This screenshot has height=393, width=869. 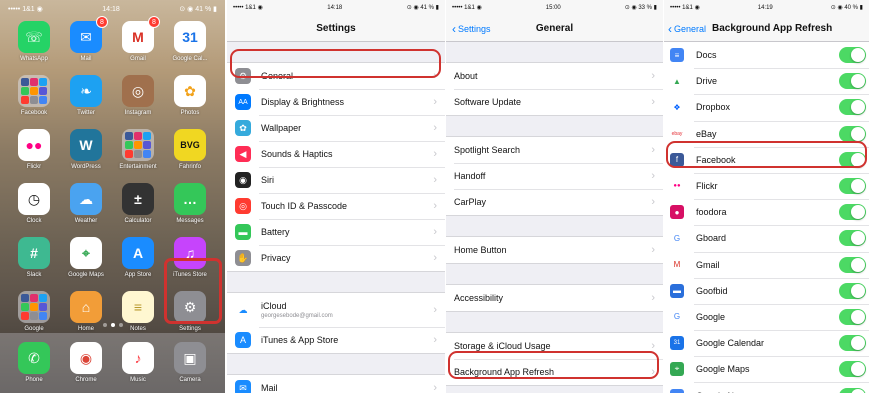 What do you see at coordinates (336, 154) in the screenshot?
I see `settings-row-sounds-haptics: ◀ Sounds & Haptics ›` at bounding box center [336, 154].